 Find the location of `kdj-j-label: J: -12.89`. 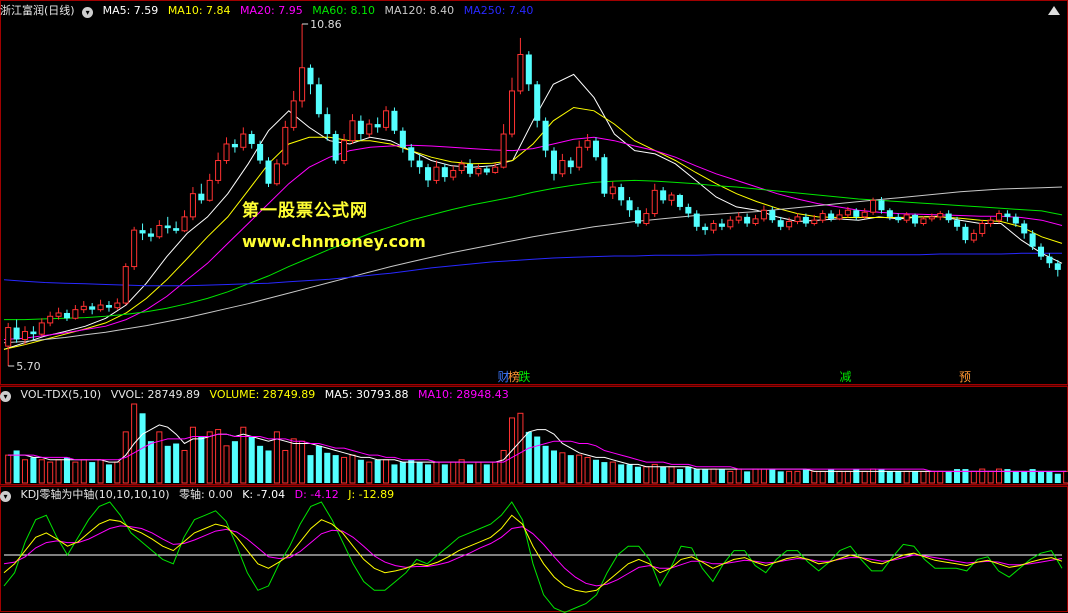

kdj-j-label: J: -12.89 is located at coordinates (371, 494).